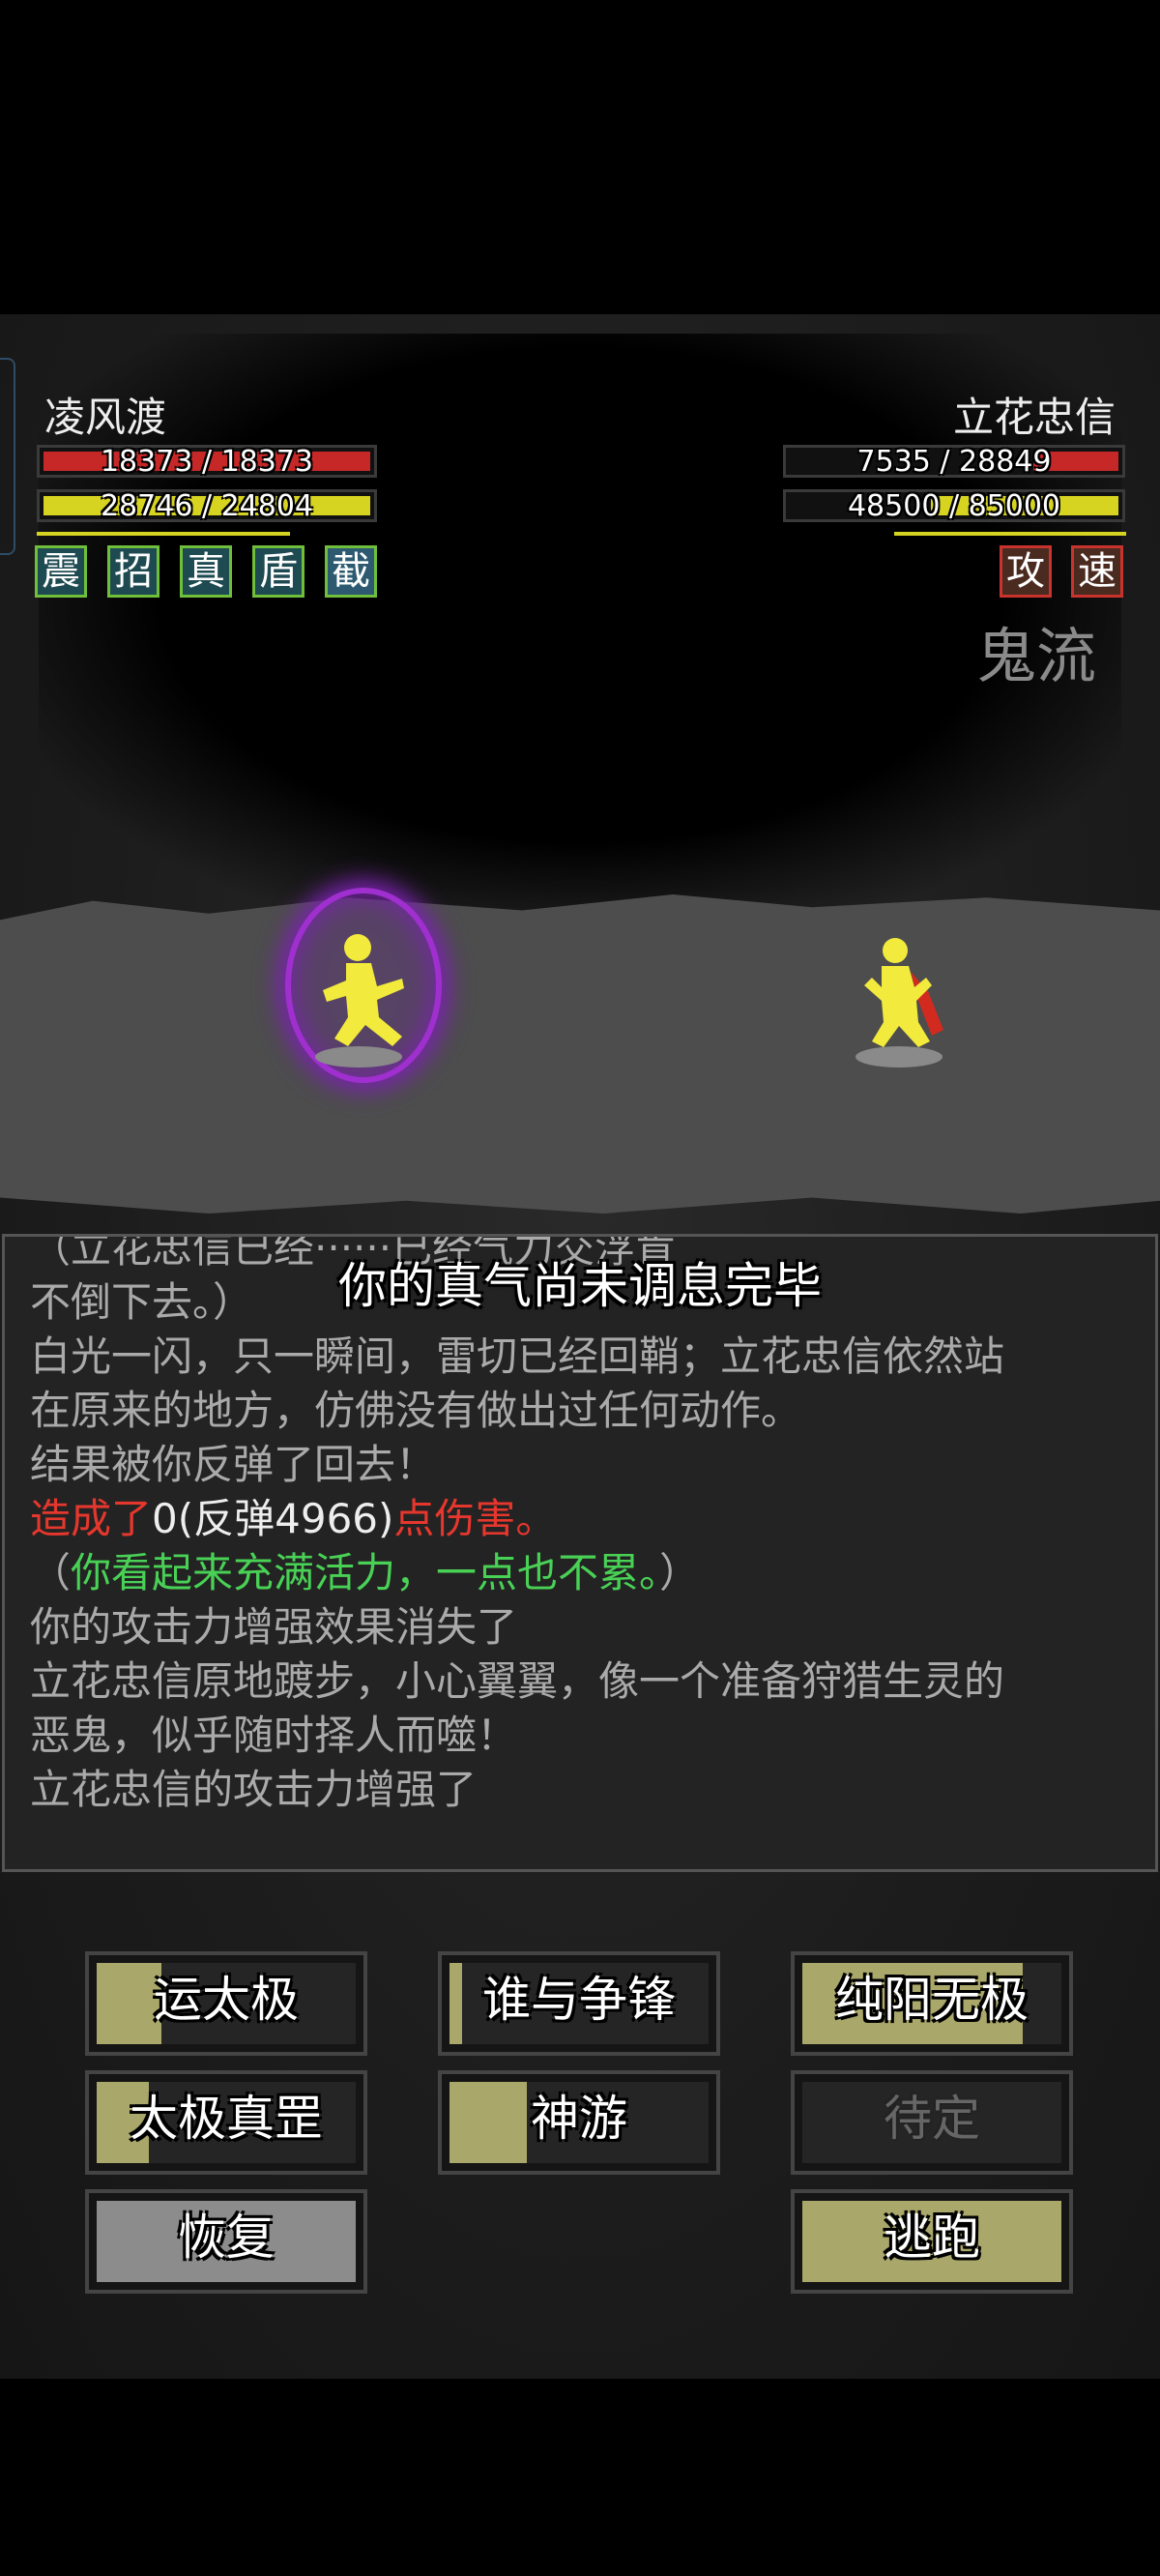 The height and width of the screenshot is (2576, 1160). Describe the element at coordinates (518, 1356) in the screenshot. I see `log-line-2: 白光一闪，只一瞬间，雷切已经回鞘；立花忠信依然站` at that location.